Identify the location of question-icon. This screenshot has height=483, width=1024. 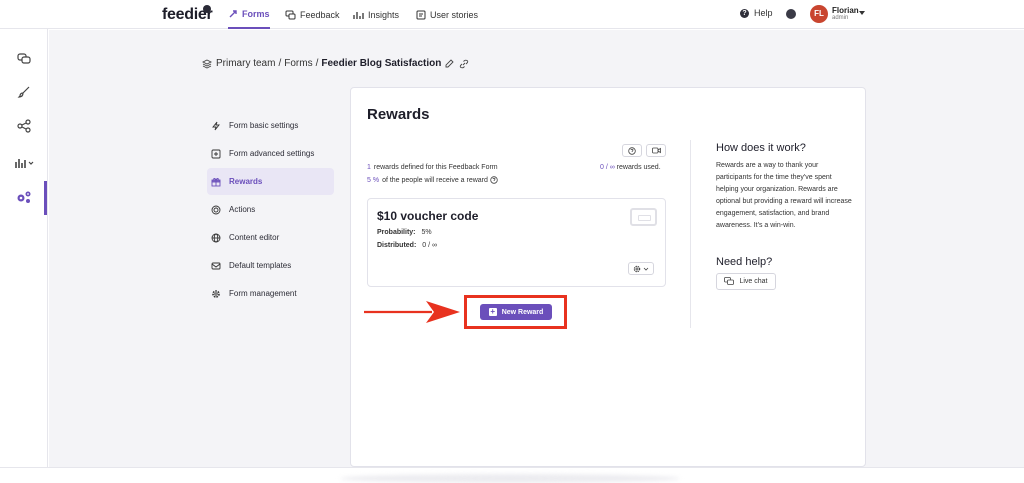
(632, 150).